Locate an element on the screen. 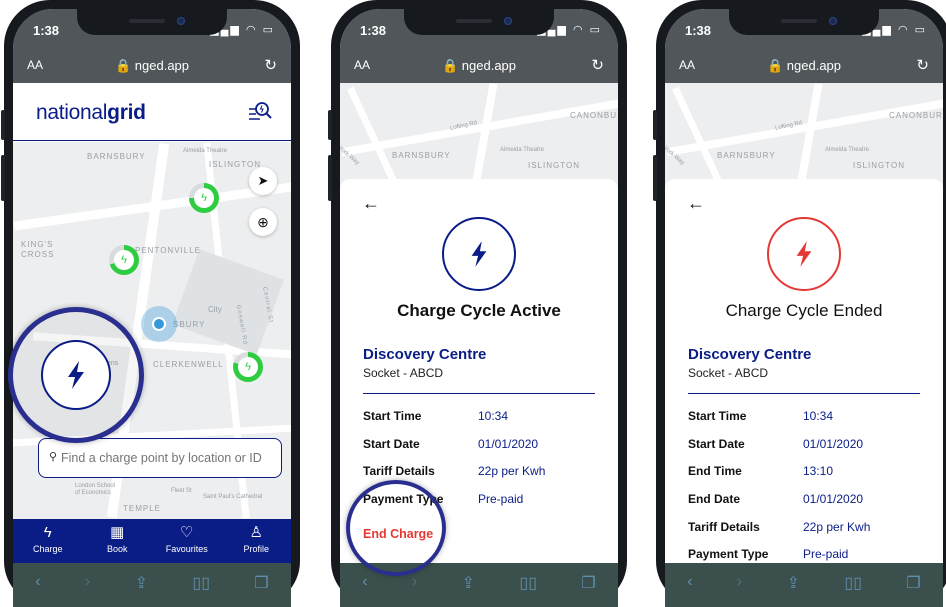  bottom-navigation: ϟ Charge ▦ Book ♡ Favourites ♙ Profile is located at coordinates (152, 541).